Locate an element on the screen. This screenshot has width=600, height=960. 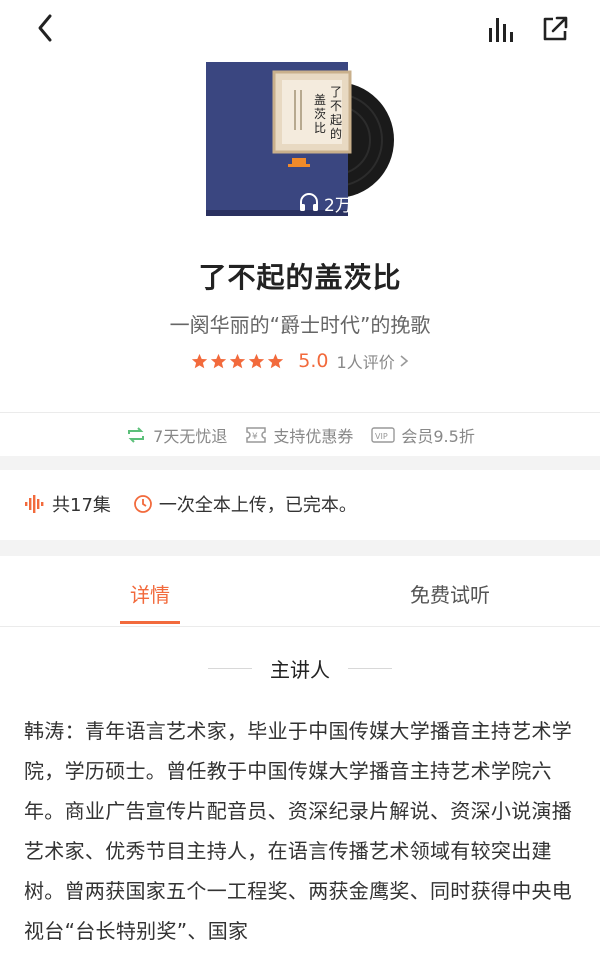
chart-button is located at coordinates (501, 29).